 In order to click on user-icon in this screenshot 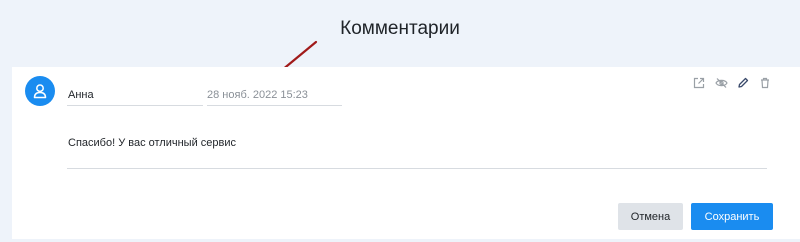, I will do `click(40, 91)`.